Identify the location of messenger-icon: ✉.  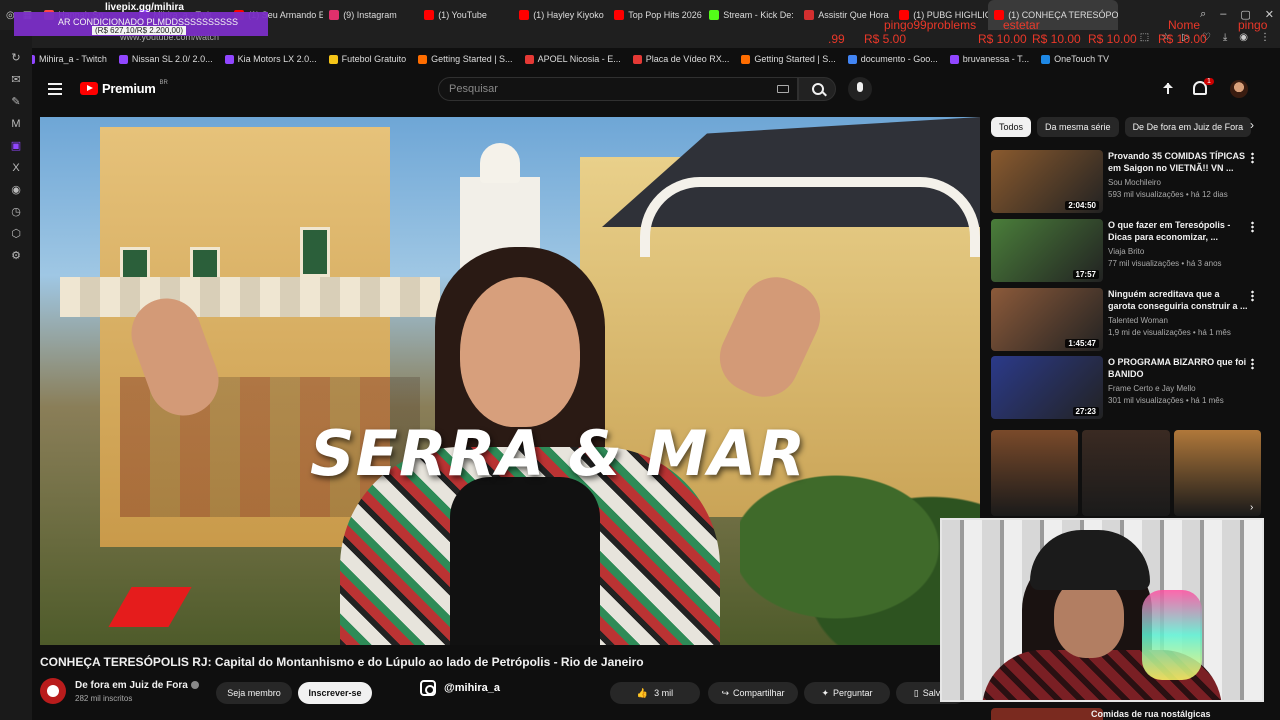
(16, 80).